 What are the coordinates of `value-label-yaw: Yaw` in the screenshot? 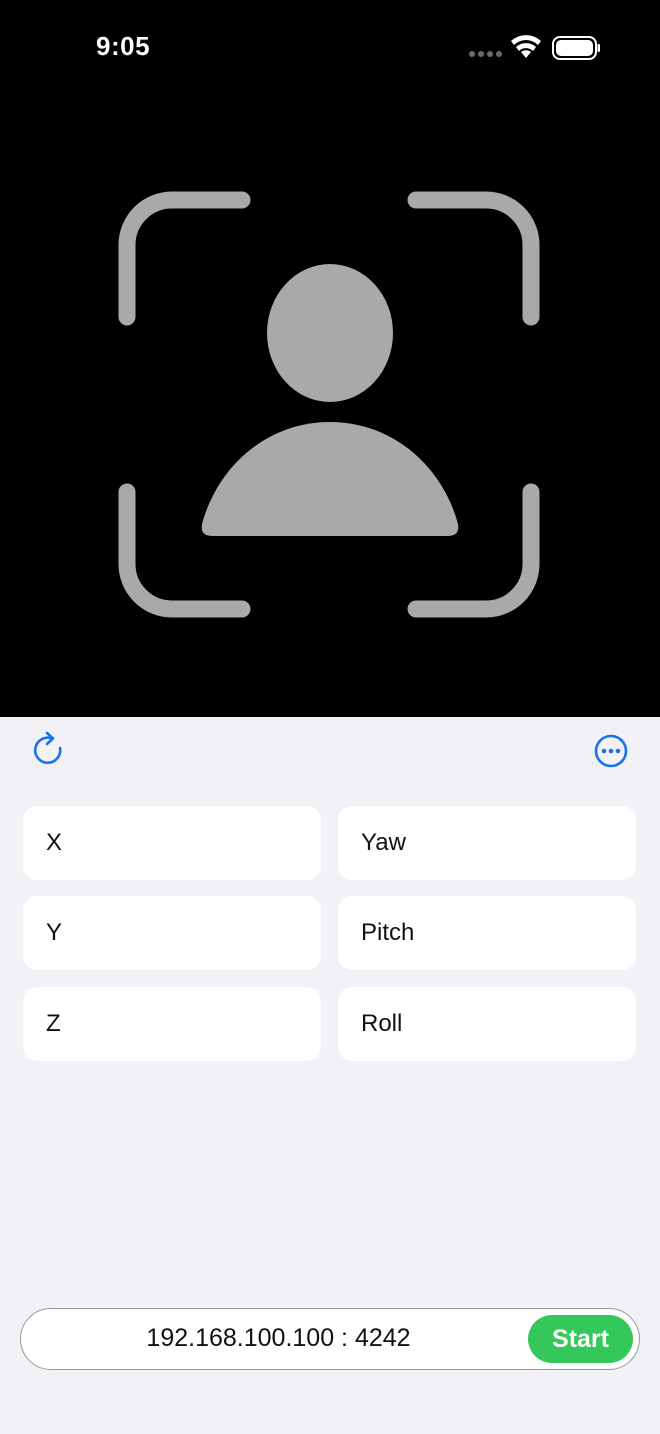 It's located at (383, 842).